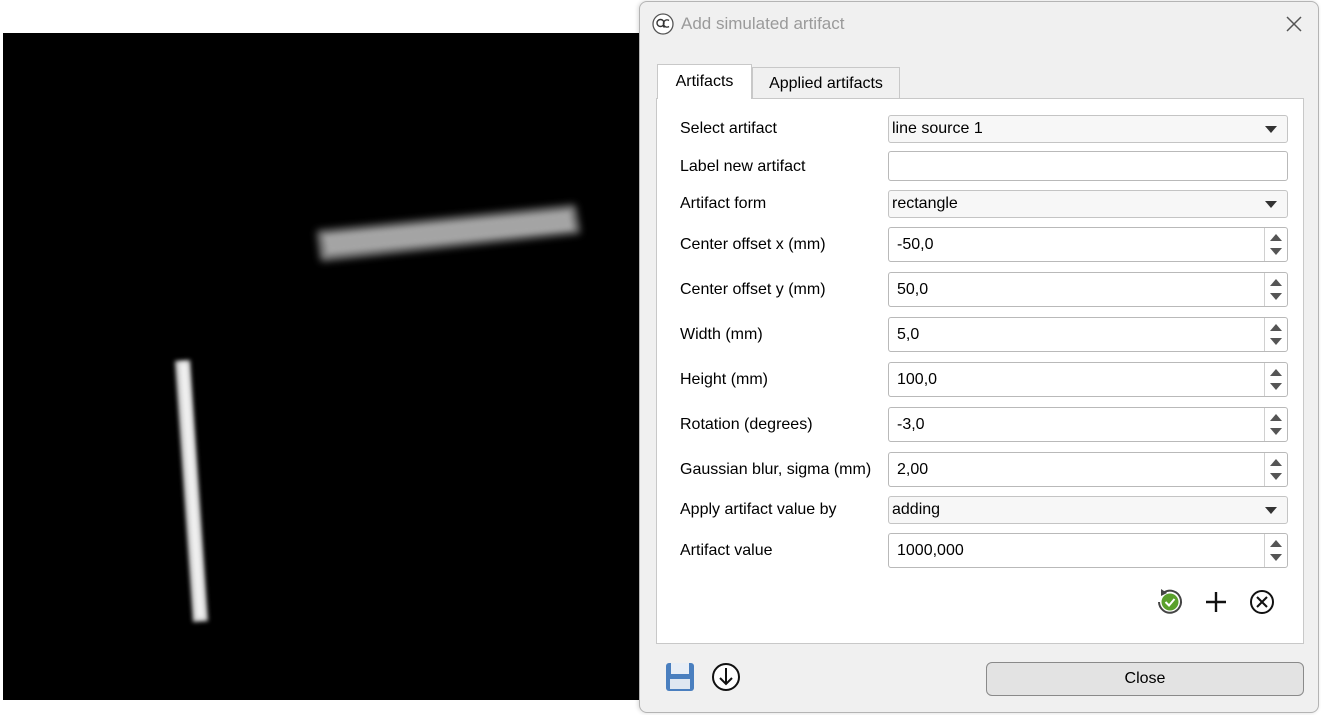  What do you see at coordinates (1145, 679) in the screenshot?
I see `close-button: Close` at bounding box center [1145, 679].